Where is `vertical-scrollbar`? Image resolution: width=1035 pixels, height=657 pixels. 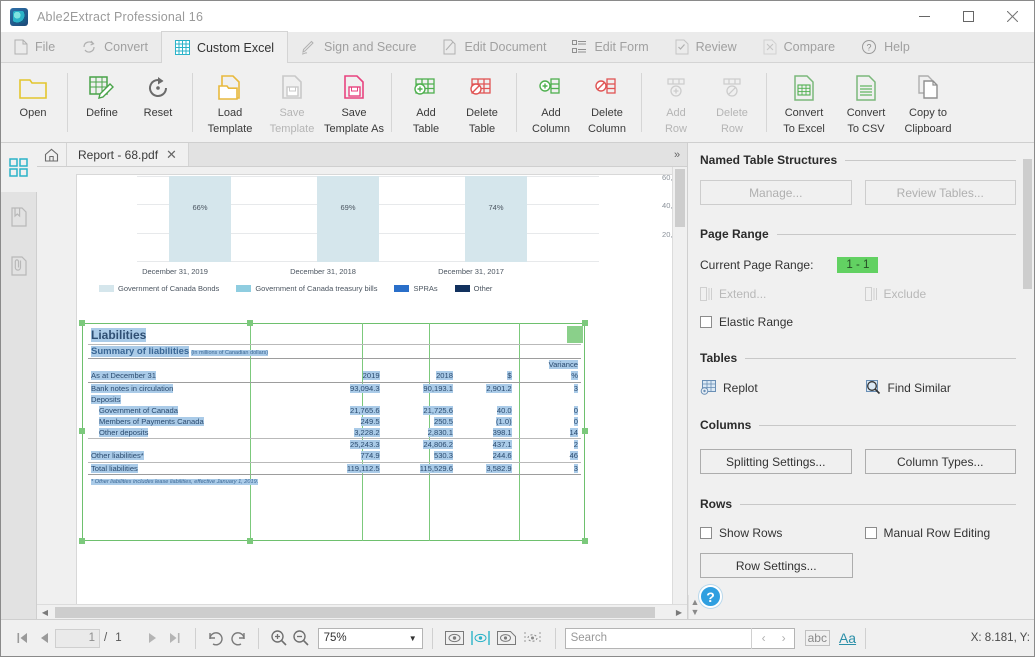 vertical-scrollbar is located at coordinates (679, 385).